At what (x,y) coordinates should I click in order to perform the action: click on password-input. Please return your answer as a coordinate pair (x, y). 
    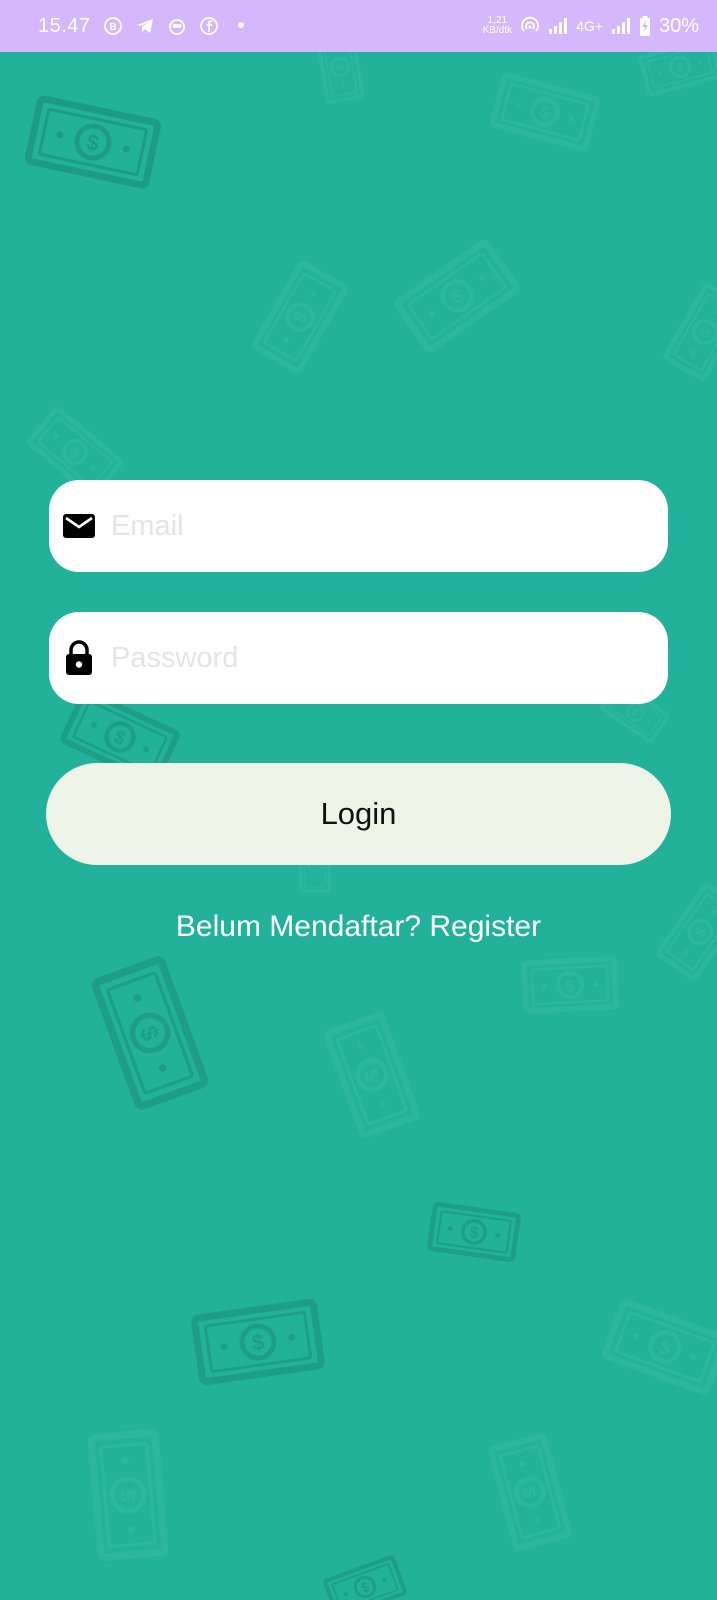
    Looking at the image, I should click on (379, 658).